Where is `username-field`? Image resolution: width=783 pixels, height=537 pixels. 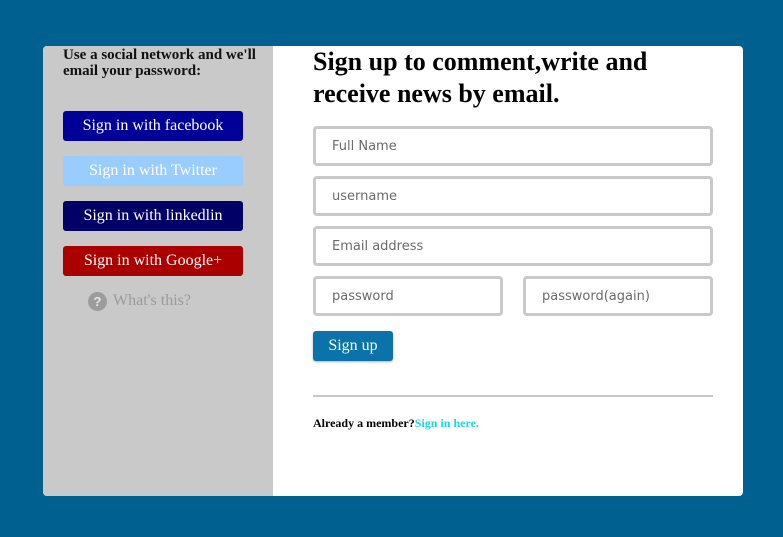 username-field is located at coordinates (513, 196).